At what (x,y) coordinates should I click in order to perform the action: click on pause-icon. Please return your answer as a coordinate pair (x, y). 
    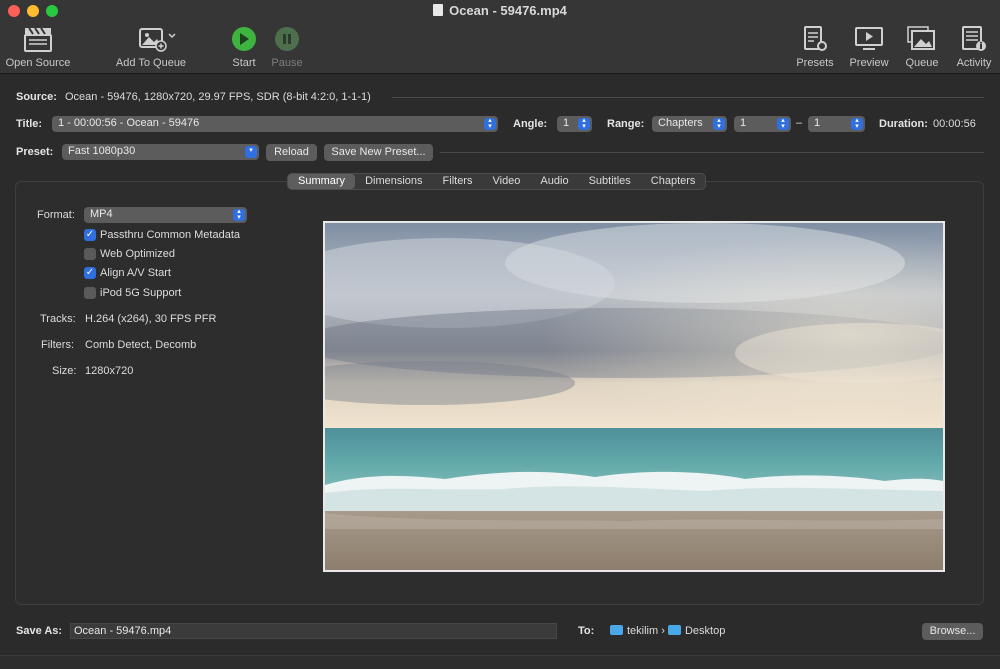
    Looking at the image, I should click on (287, 39).